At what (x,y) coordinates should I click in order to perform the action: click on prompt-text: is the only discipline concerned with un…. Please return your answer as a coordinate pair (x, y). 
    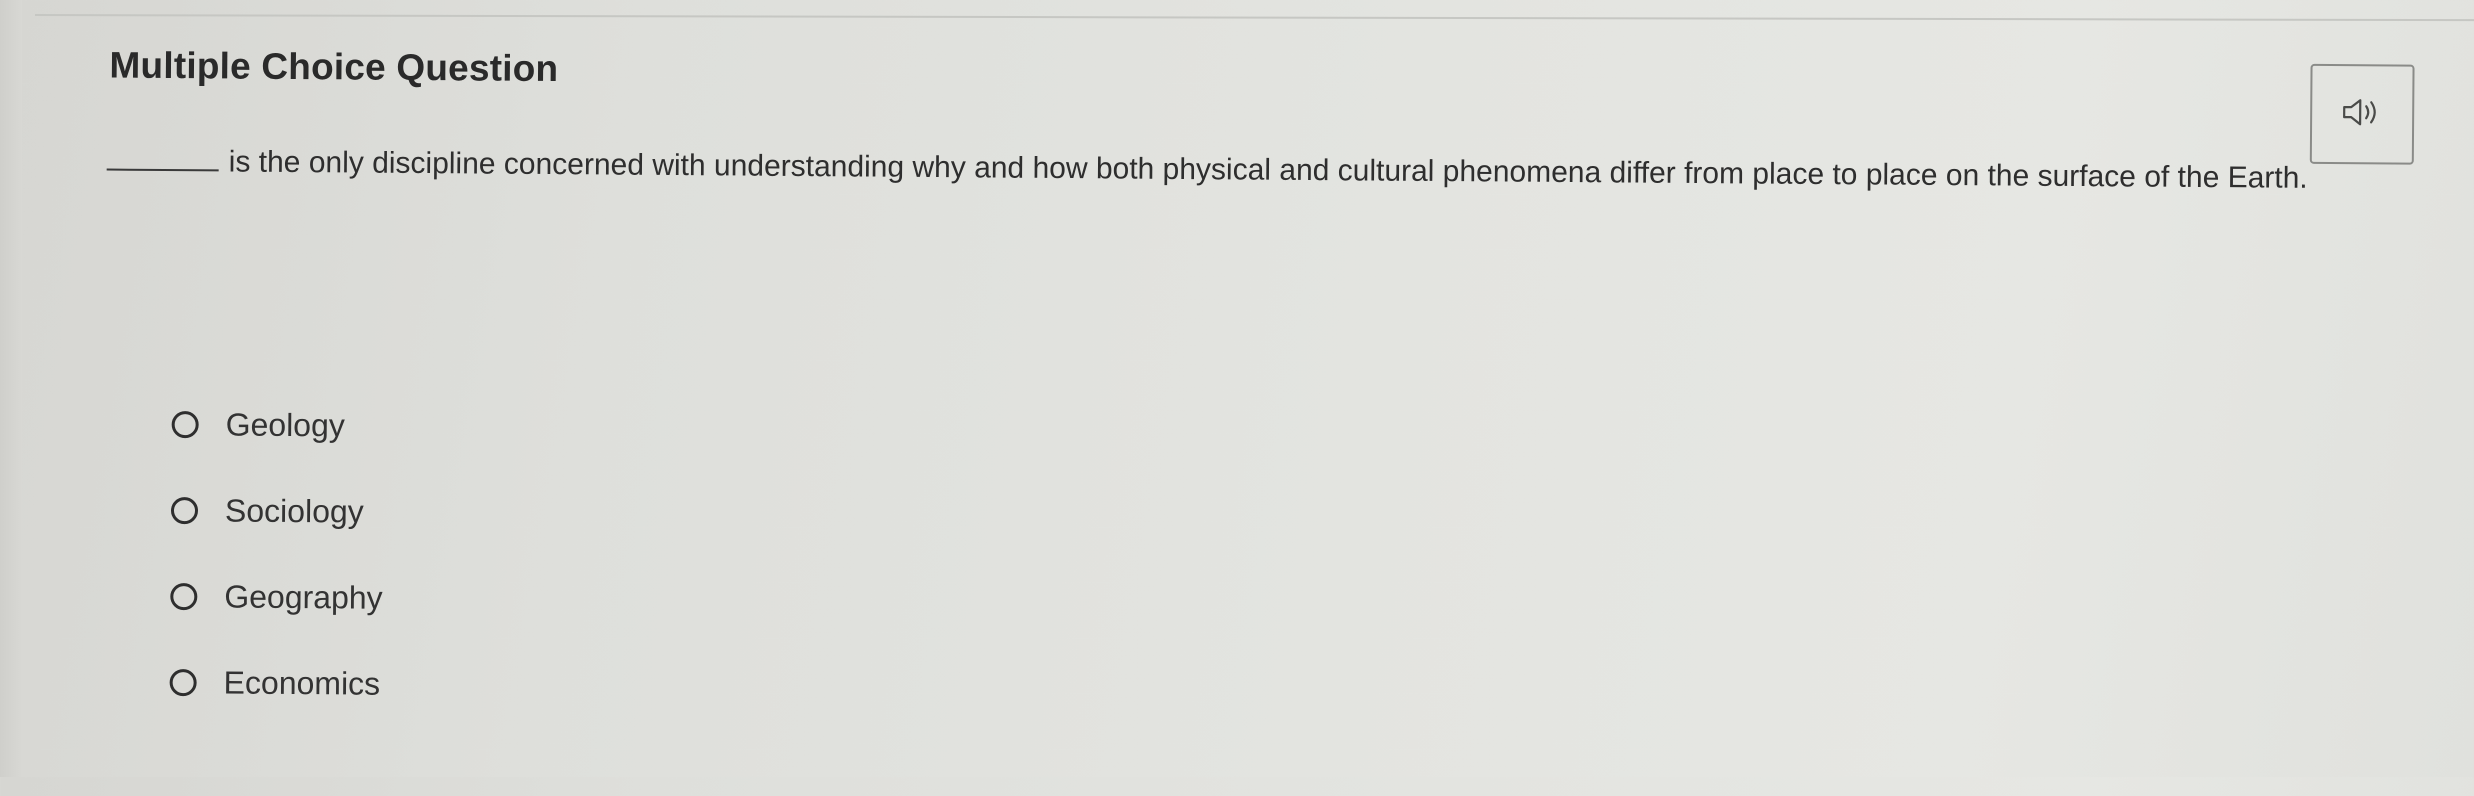
    Looking at the image, I should click on (1268, 170).